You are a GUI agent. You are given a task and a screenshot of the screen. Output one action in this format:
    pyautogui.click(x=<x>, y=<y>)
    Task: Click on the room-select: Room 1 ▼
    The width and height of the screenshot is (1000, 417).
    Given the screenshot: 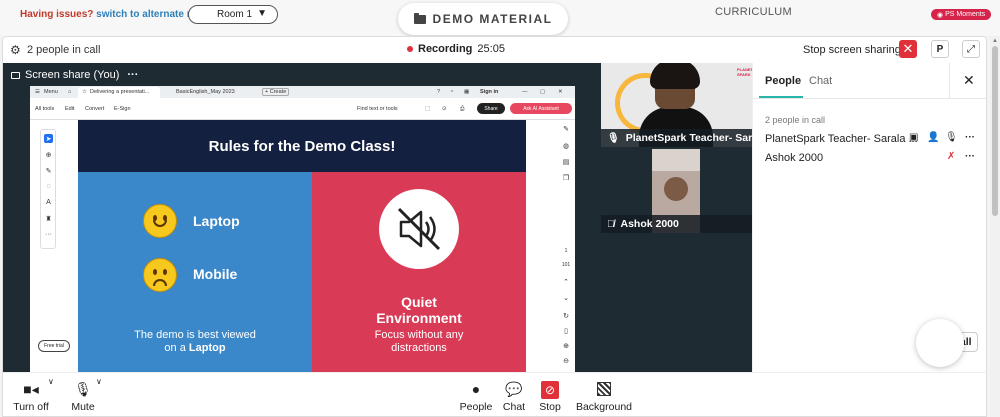 What is the action you would take?
    pyautogui.click(x=233, y=14)
    